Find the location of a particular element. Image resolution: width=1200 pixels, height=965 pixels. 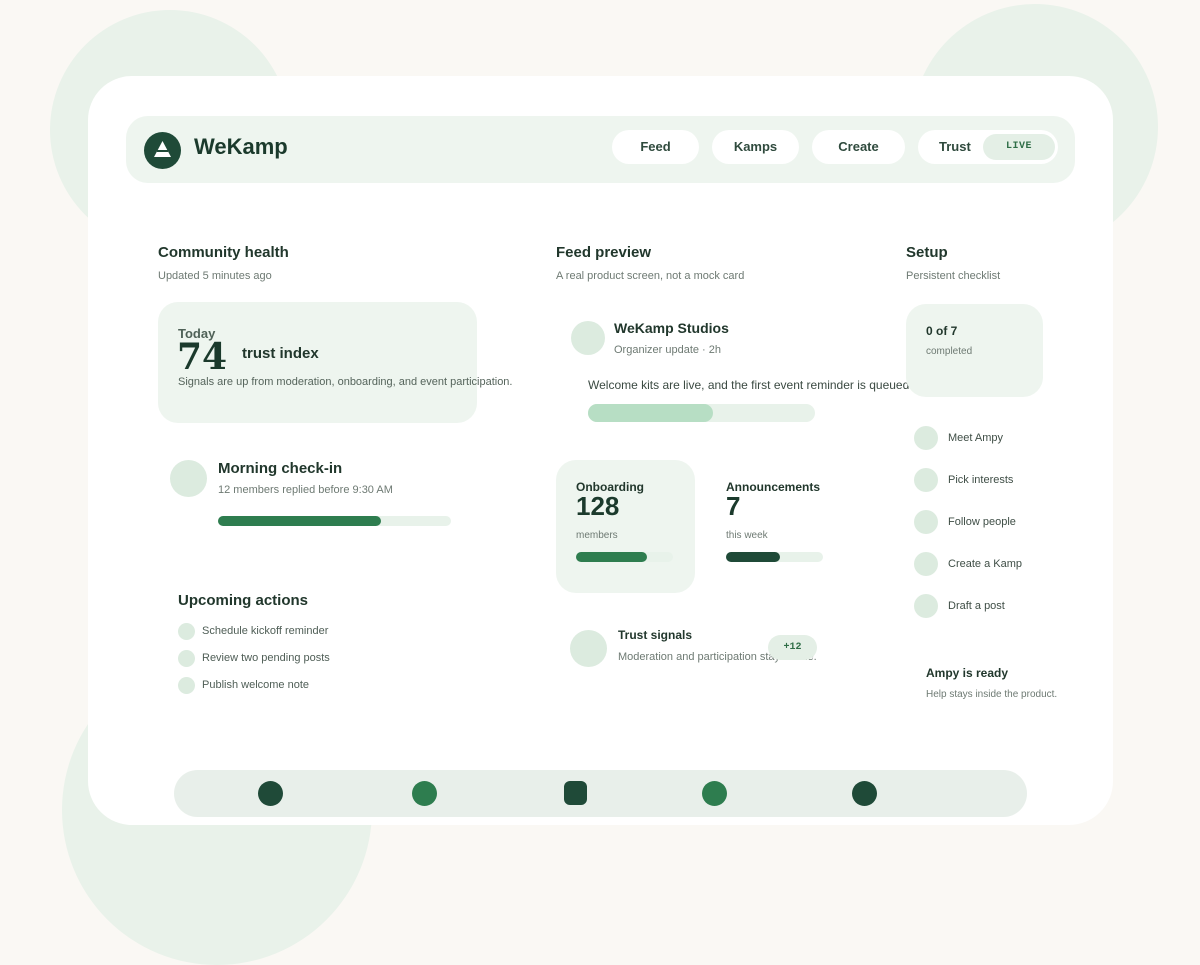

post-progress-fill is located at coordinates (650, 413).